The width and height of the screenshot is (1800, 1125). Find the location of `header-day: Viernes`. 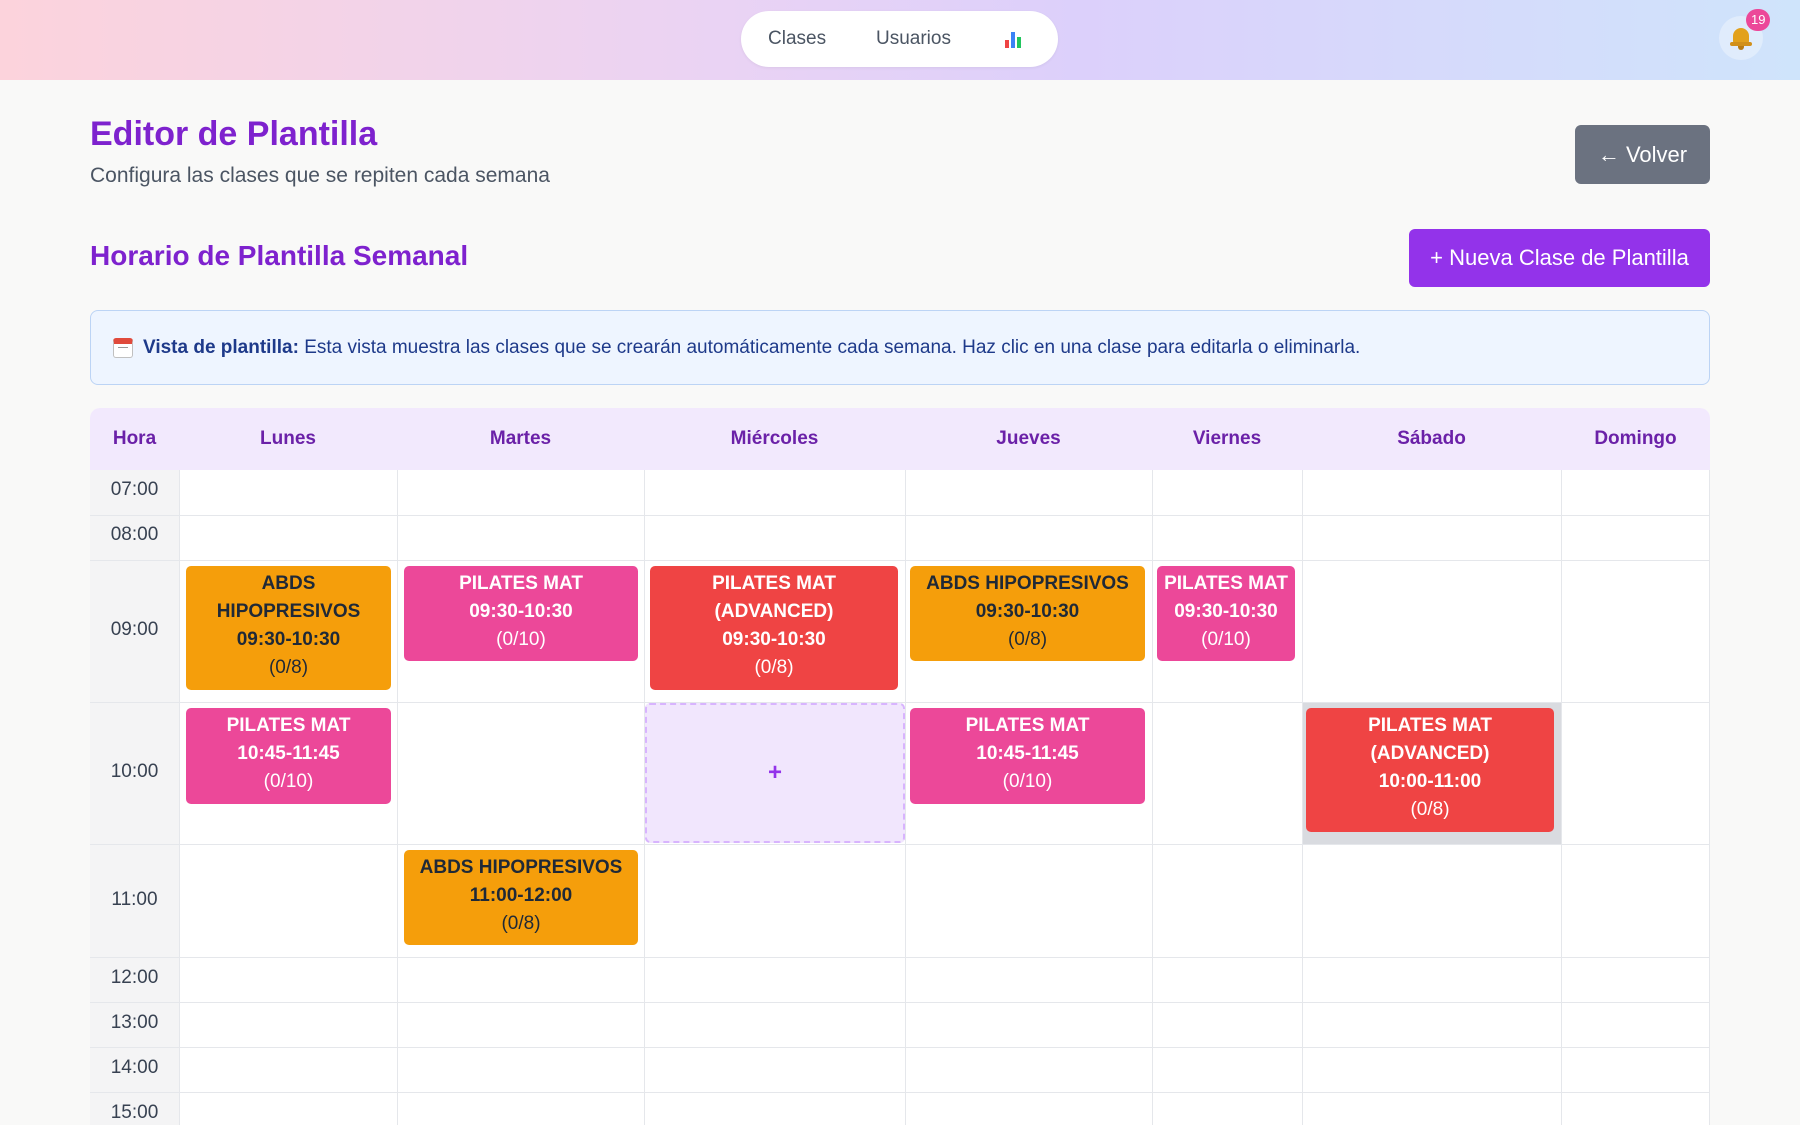

header-day: Viernes is located at coordinates (1227, 438).